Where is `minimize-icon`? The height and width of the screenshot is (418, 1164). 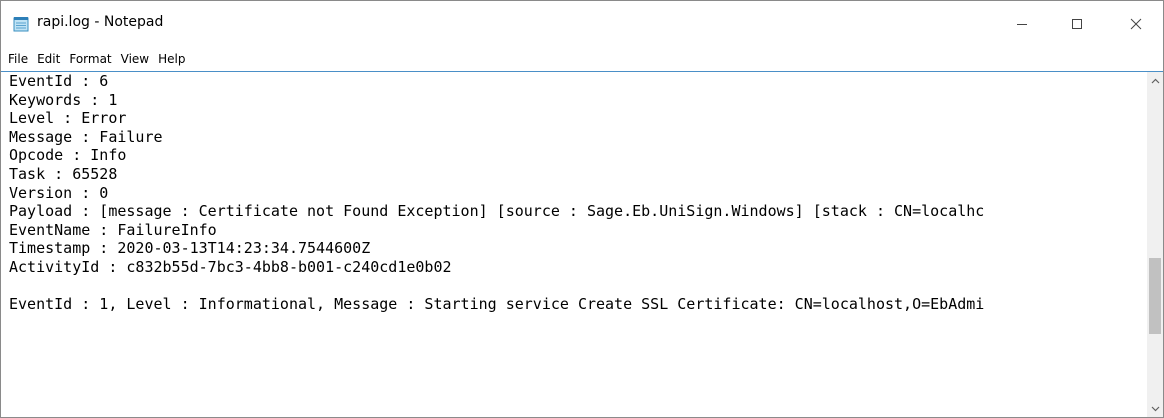
minimize-icon is located at coordinates (1022, 24).